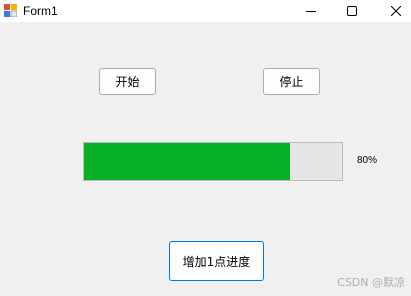 The width and height of the screenshot is (411, 296). I want to click on close-icon, so click(396, 11).